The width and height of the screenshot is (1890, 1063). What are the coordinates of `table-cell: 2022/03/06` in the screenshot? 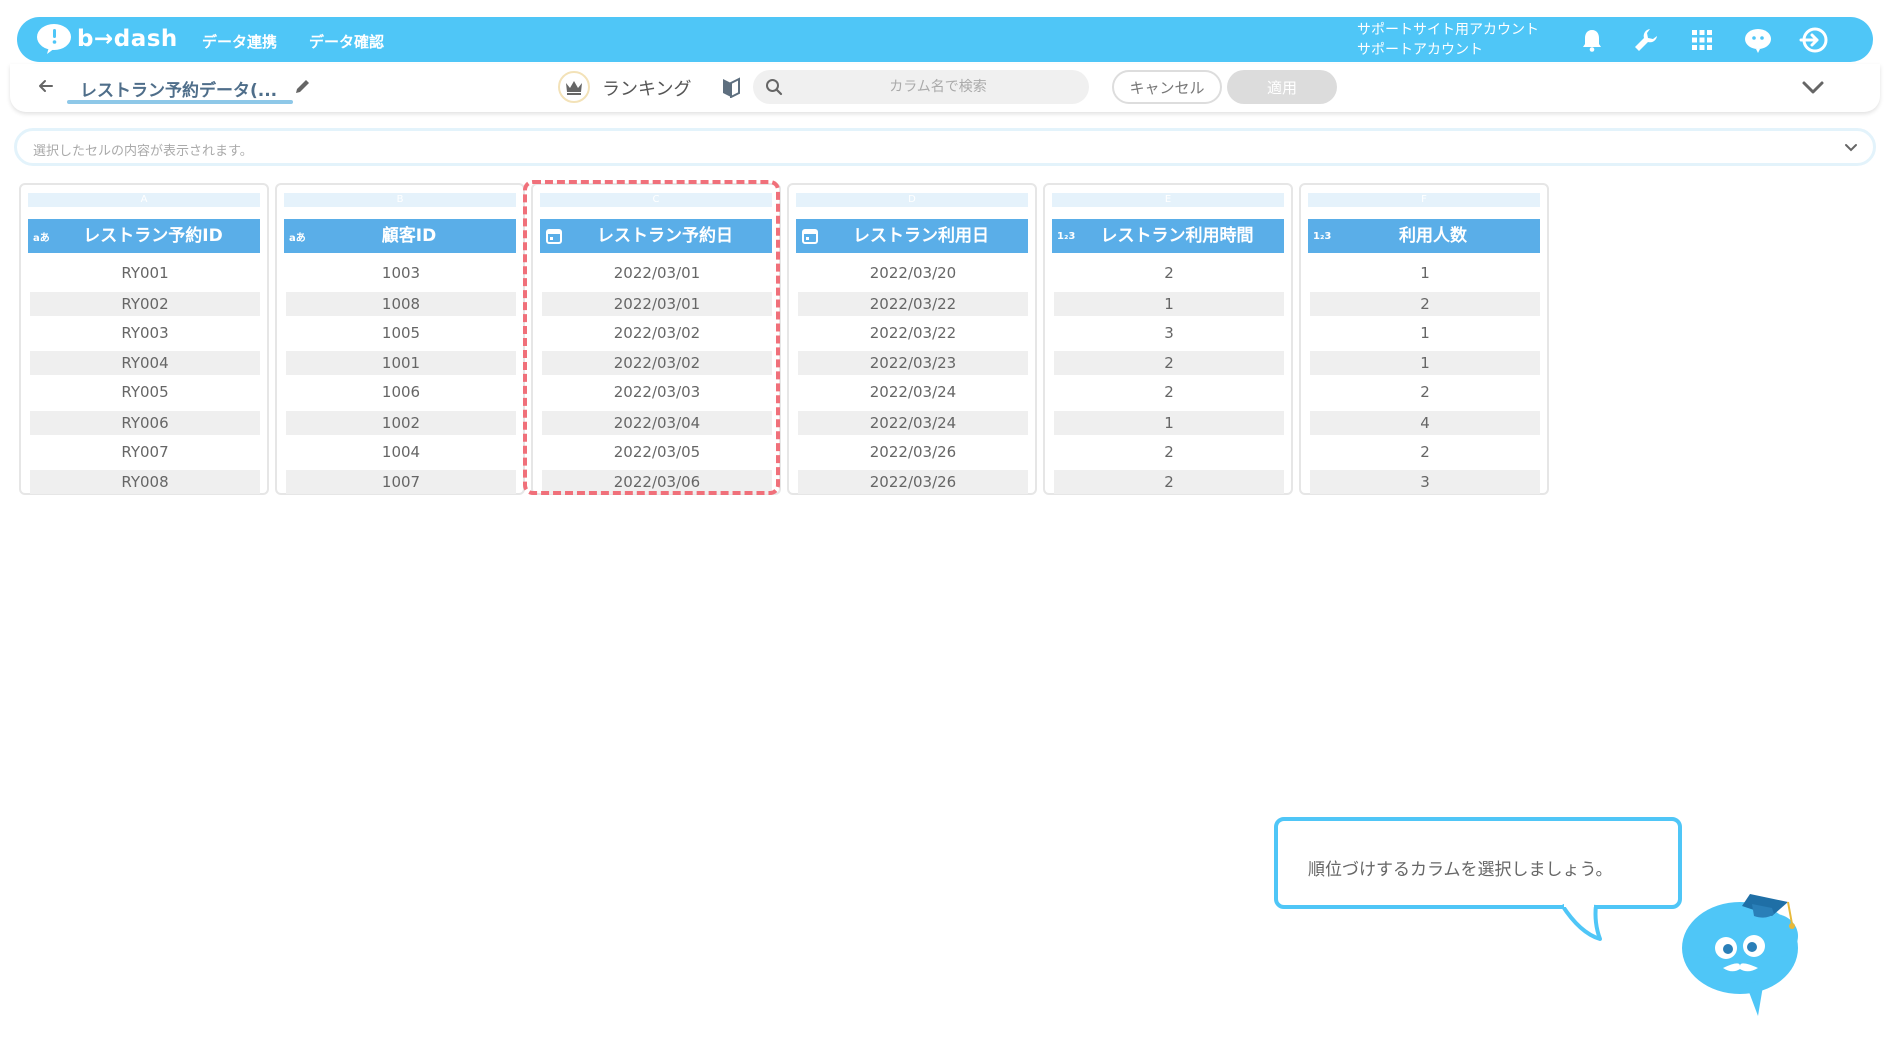 It's located at (657, 482).